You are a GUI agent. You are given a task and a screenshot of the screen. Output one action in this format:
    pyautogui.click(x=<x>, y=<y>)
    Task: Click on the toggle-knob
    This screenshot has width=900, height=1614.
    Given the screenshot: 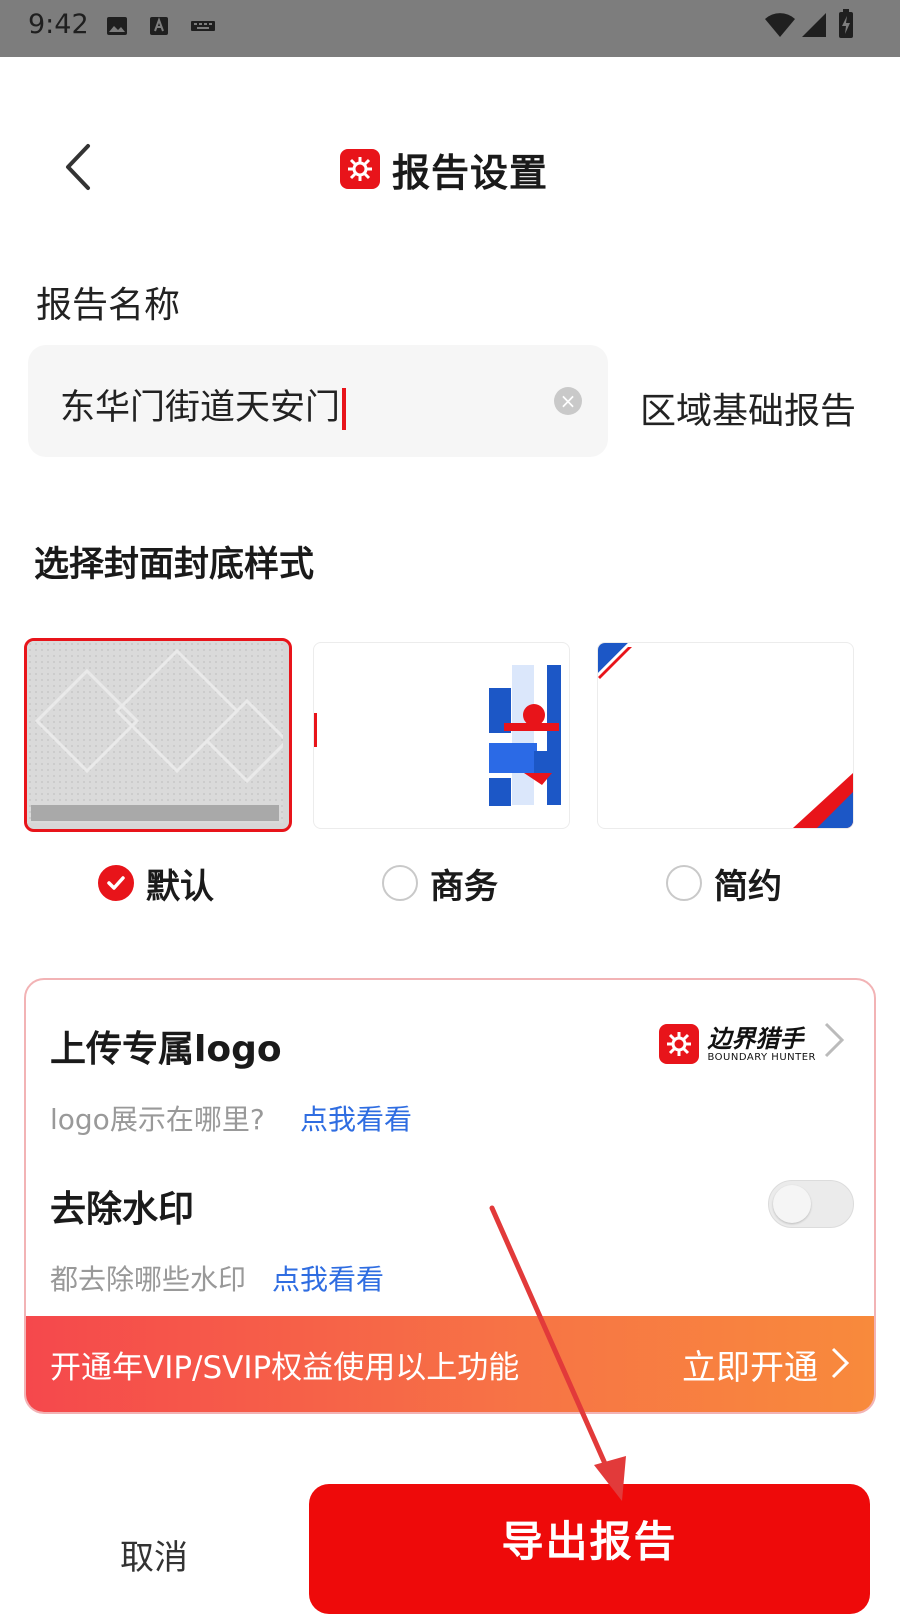 What is the action you would take?
    pyautogui.click(x=792, y=1204)
    